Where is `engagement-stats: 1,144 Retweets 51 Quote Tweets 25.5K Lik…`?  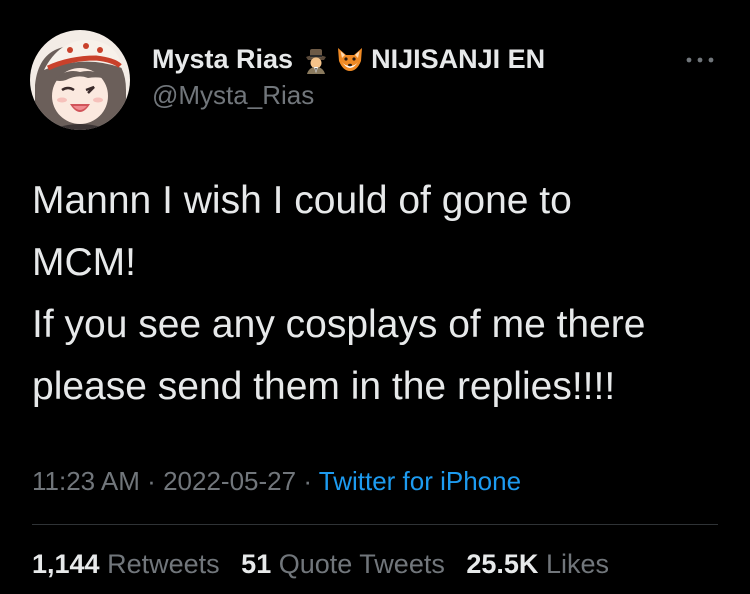 engagement-stats: 1,144 Retweets 51 Quote Tweets 25.5K Lik… is located at coordinates (327, 564).